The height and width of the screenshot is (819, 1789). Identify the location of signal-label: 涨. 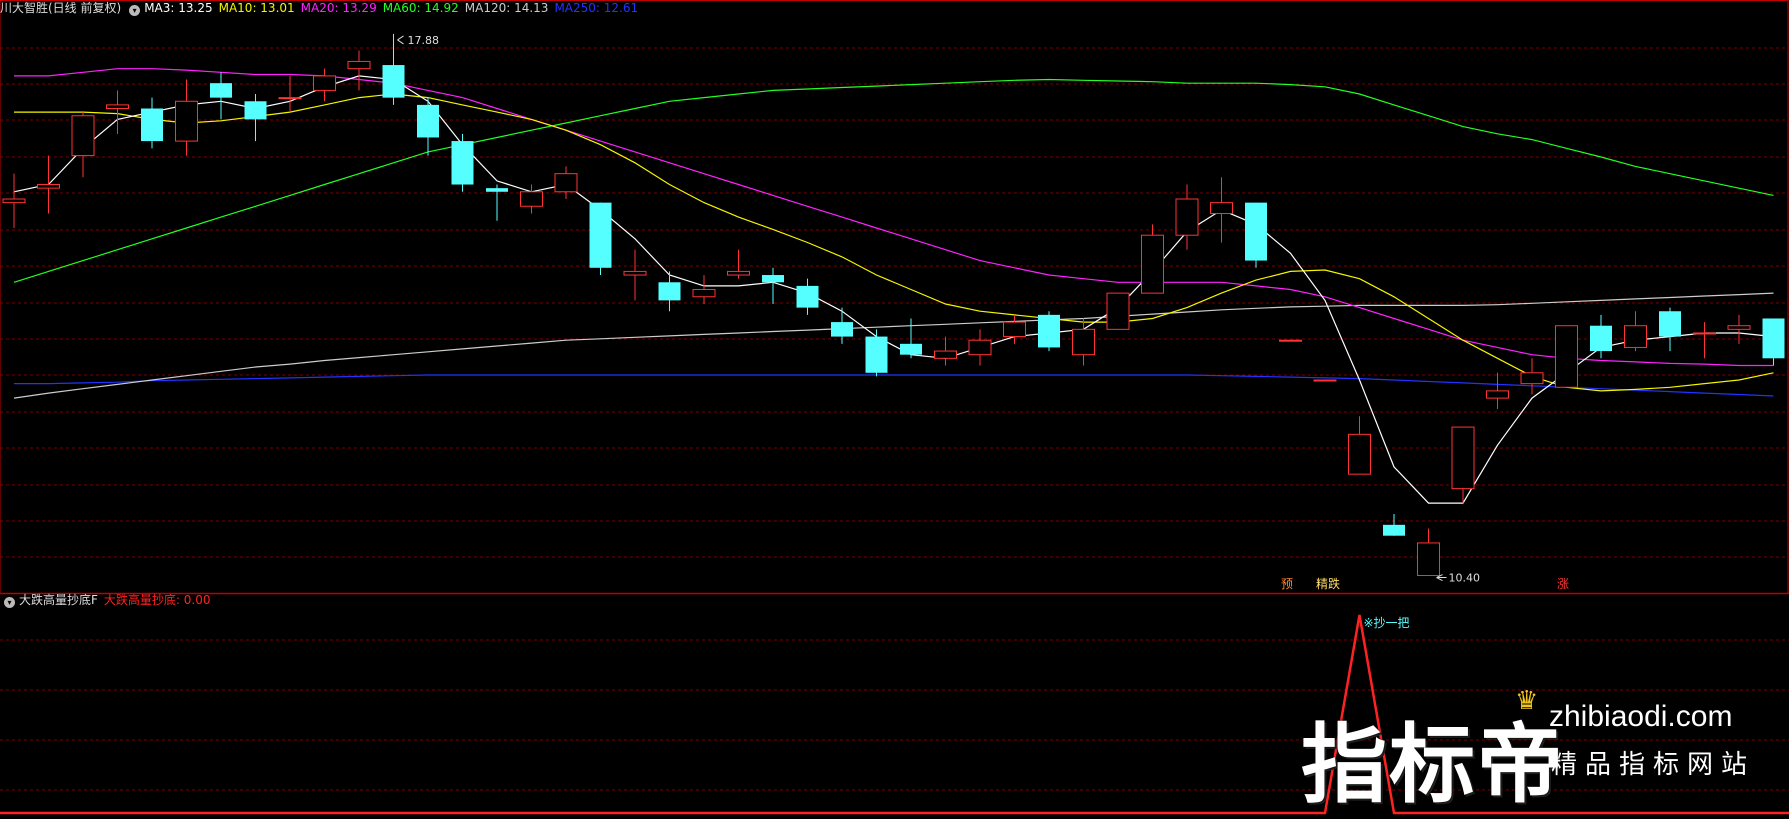
(1563, 583).